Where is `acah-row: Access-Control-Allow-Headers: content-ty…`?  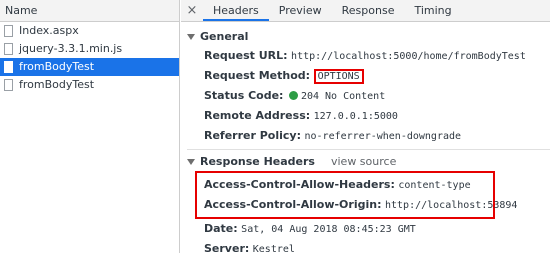
acah-row: Access-Control-Allow-Headers: content-ty… is located at coordinates (348, 185).